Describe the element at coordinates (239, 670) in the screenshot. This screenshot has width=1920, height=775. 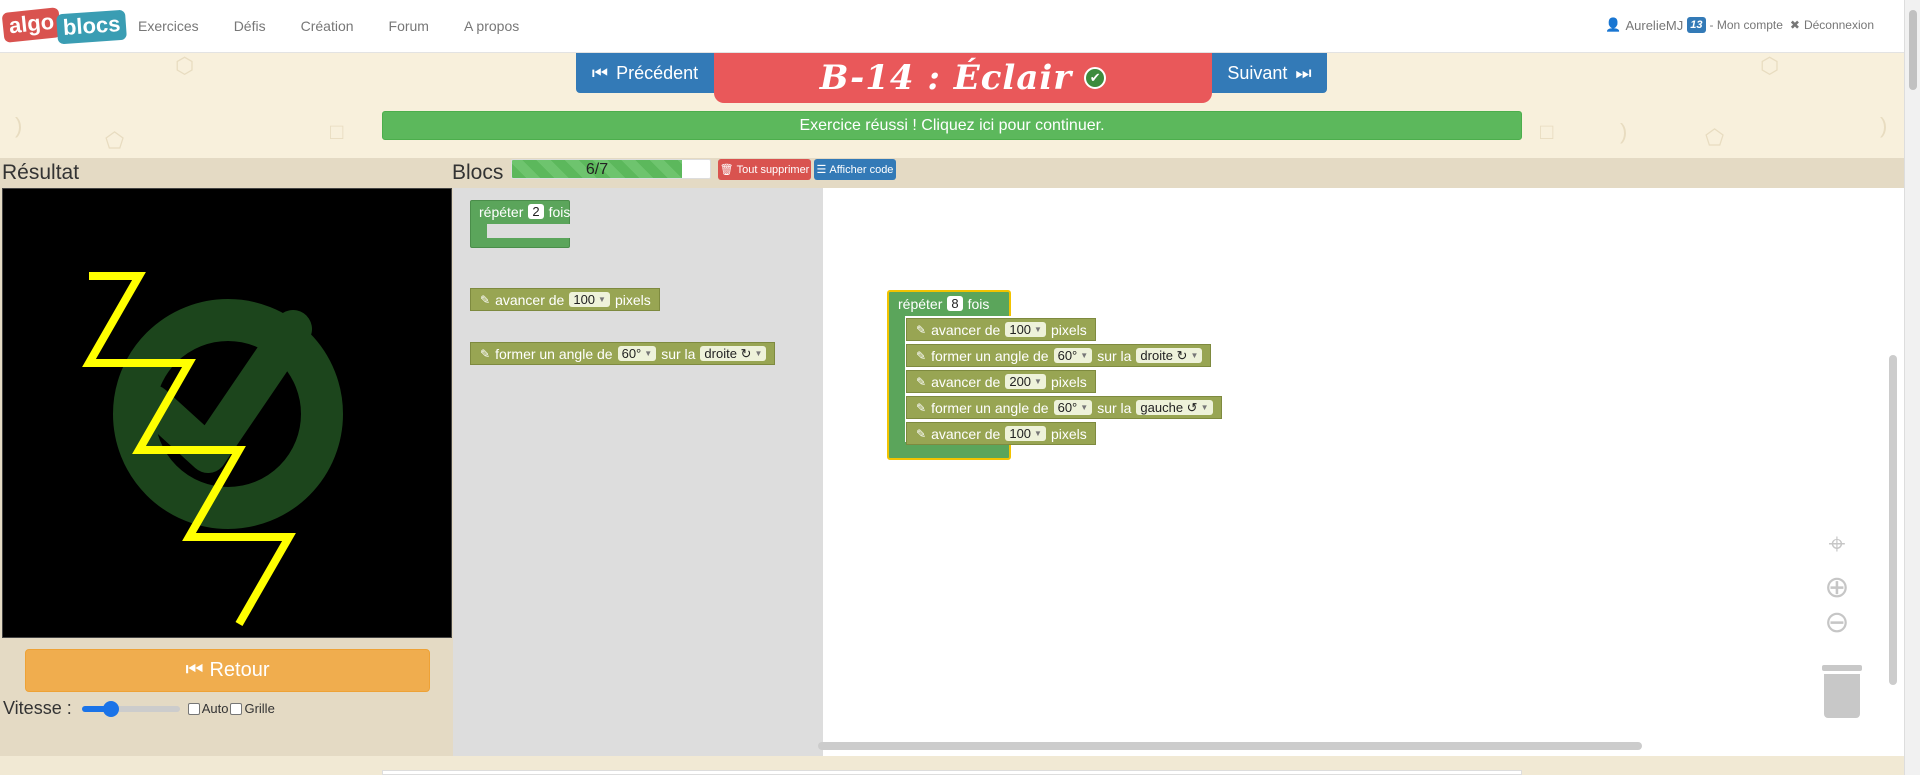
I see `retour-label: Retour` at that location.